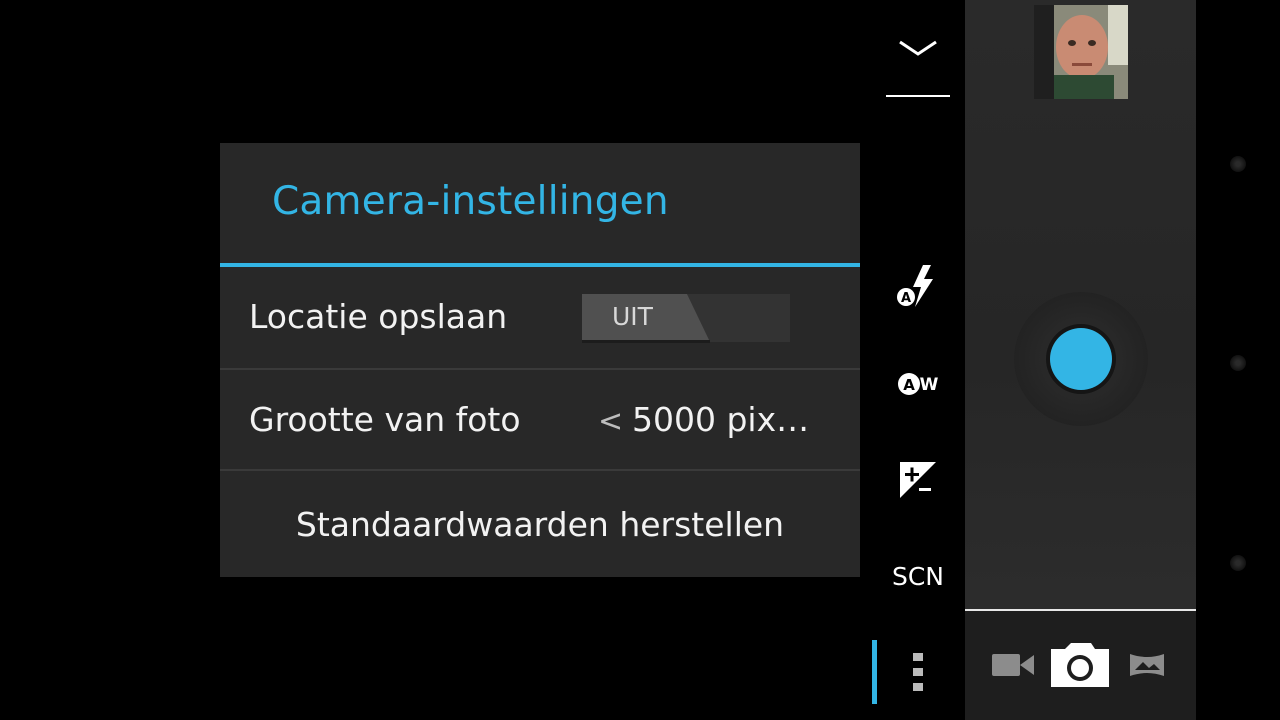  Describe the element at coordinates (918, 48) in the screenshot. I see `chevron-down-icon` at that location.